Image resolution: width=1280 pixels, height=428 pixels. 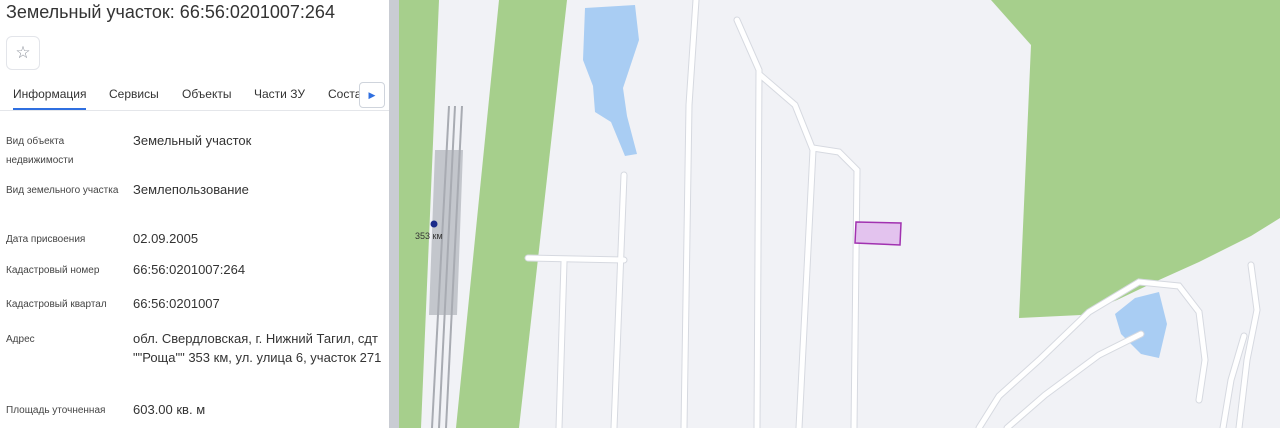 What do you see at coordinates (62, 190) in the screenshot?
I see `field-label-land-type: Вид земельного участка` at bounding box center [62, 190].